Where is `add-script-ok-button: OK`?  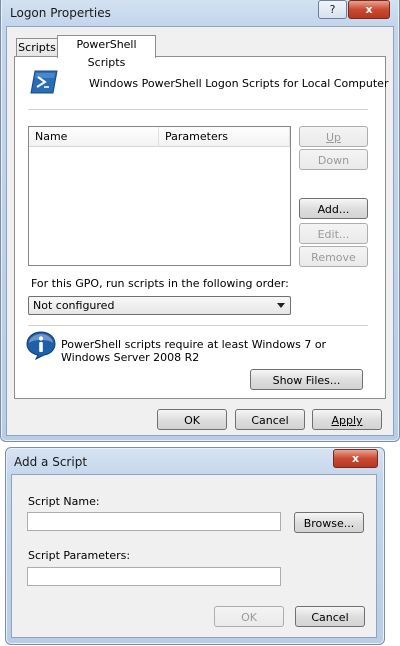
add-script-ok-button: OK is located at coordinates (249, 616).